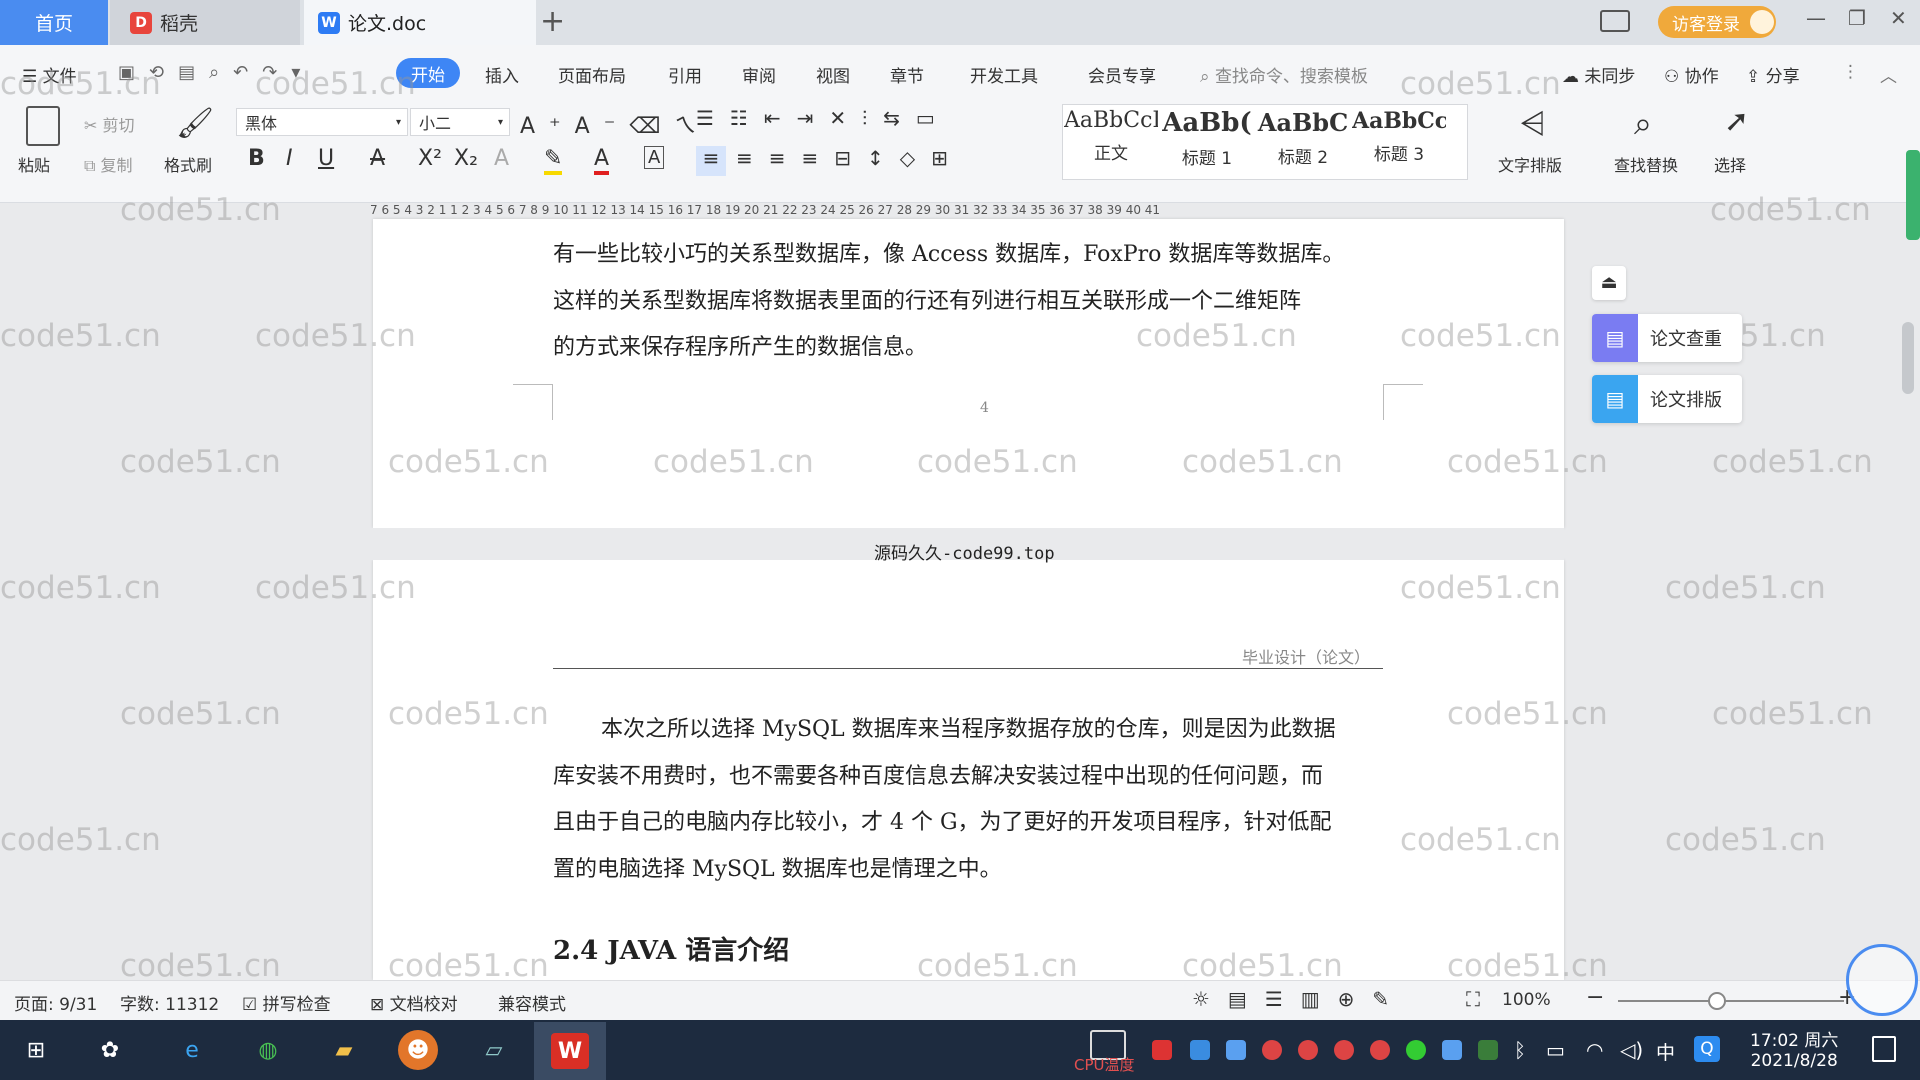 The image size is (1920, 1080). What do you see at coordinates (55, 1002) in the screenshot?
I see `page-indicator: 页面: 9/31` at bounding box center [55, 1002].